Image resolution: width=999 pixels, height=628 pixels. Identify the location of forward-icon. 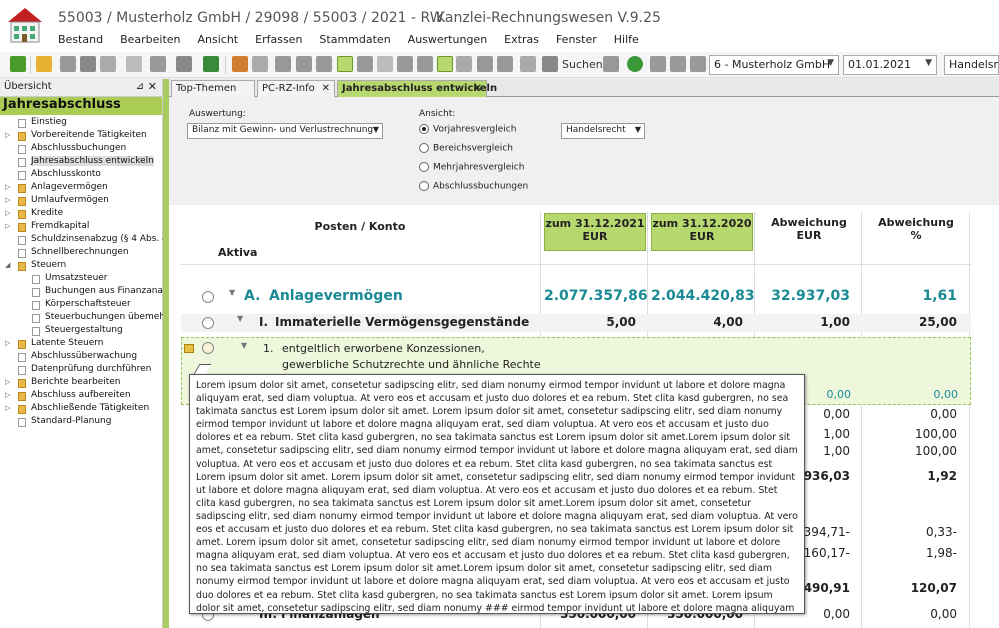
(678, 64).